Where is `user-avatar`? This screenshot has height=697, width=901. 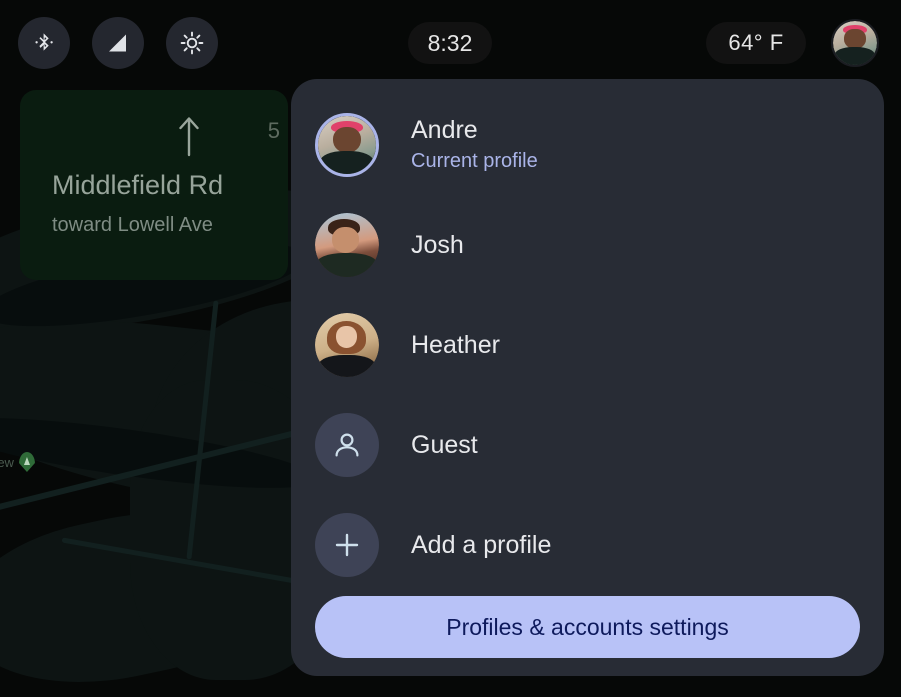 user-avatar is located at coordinates (855, 43).